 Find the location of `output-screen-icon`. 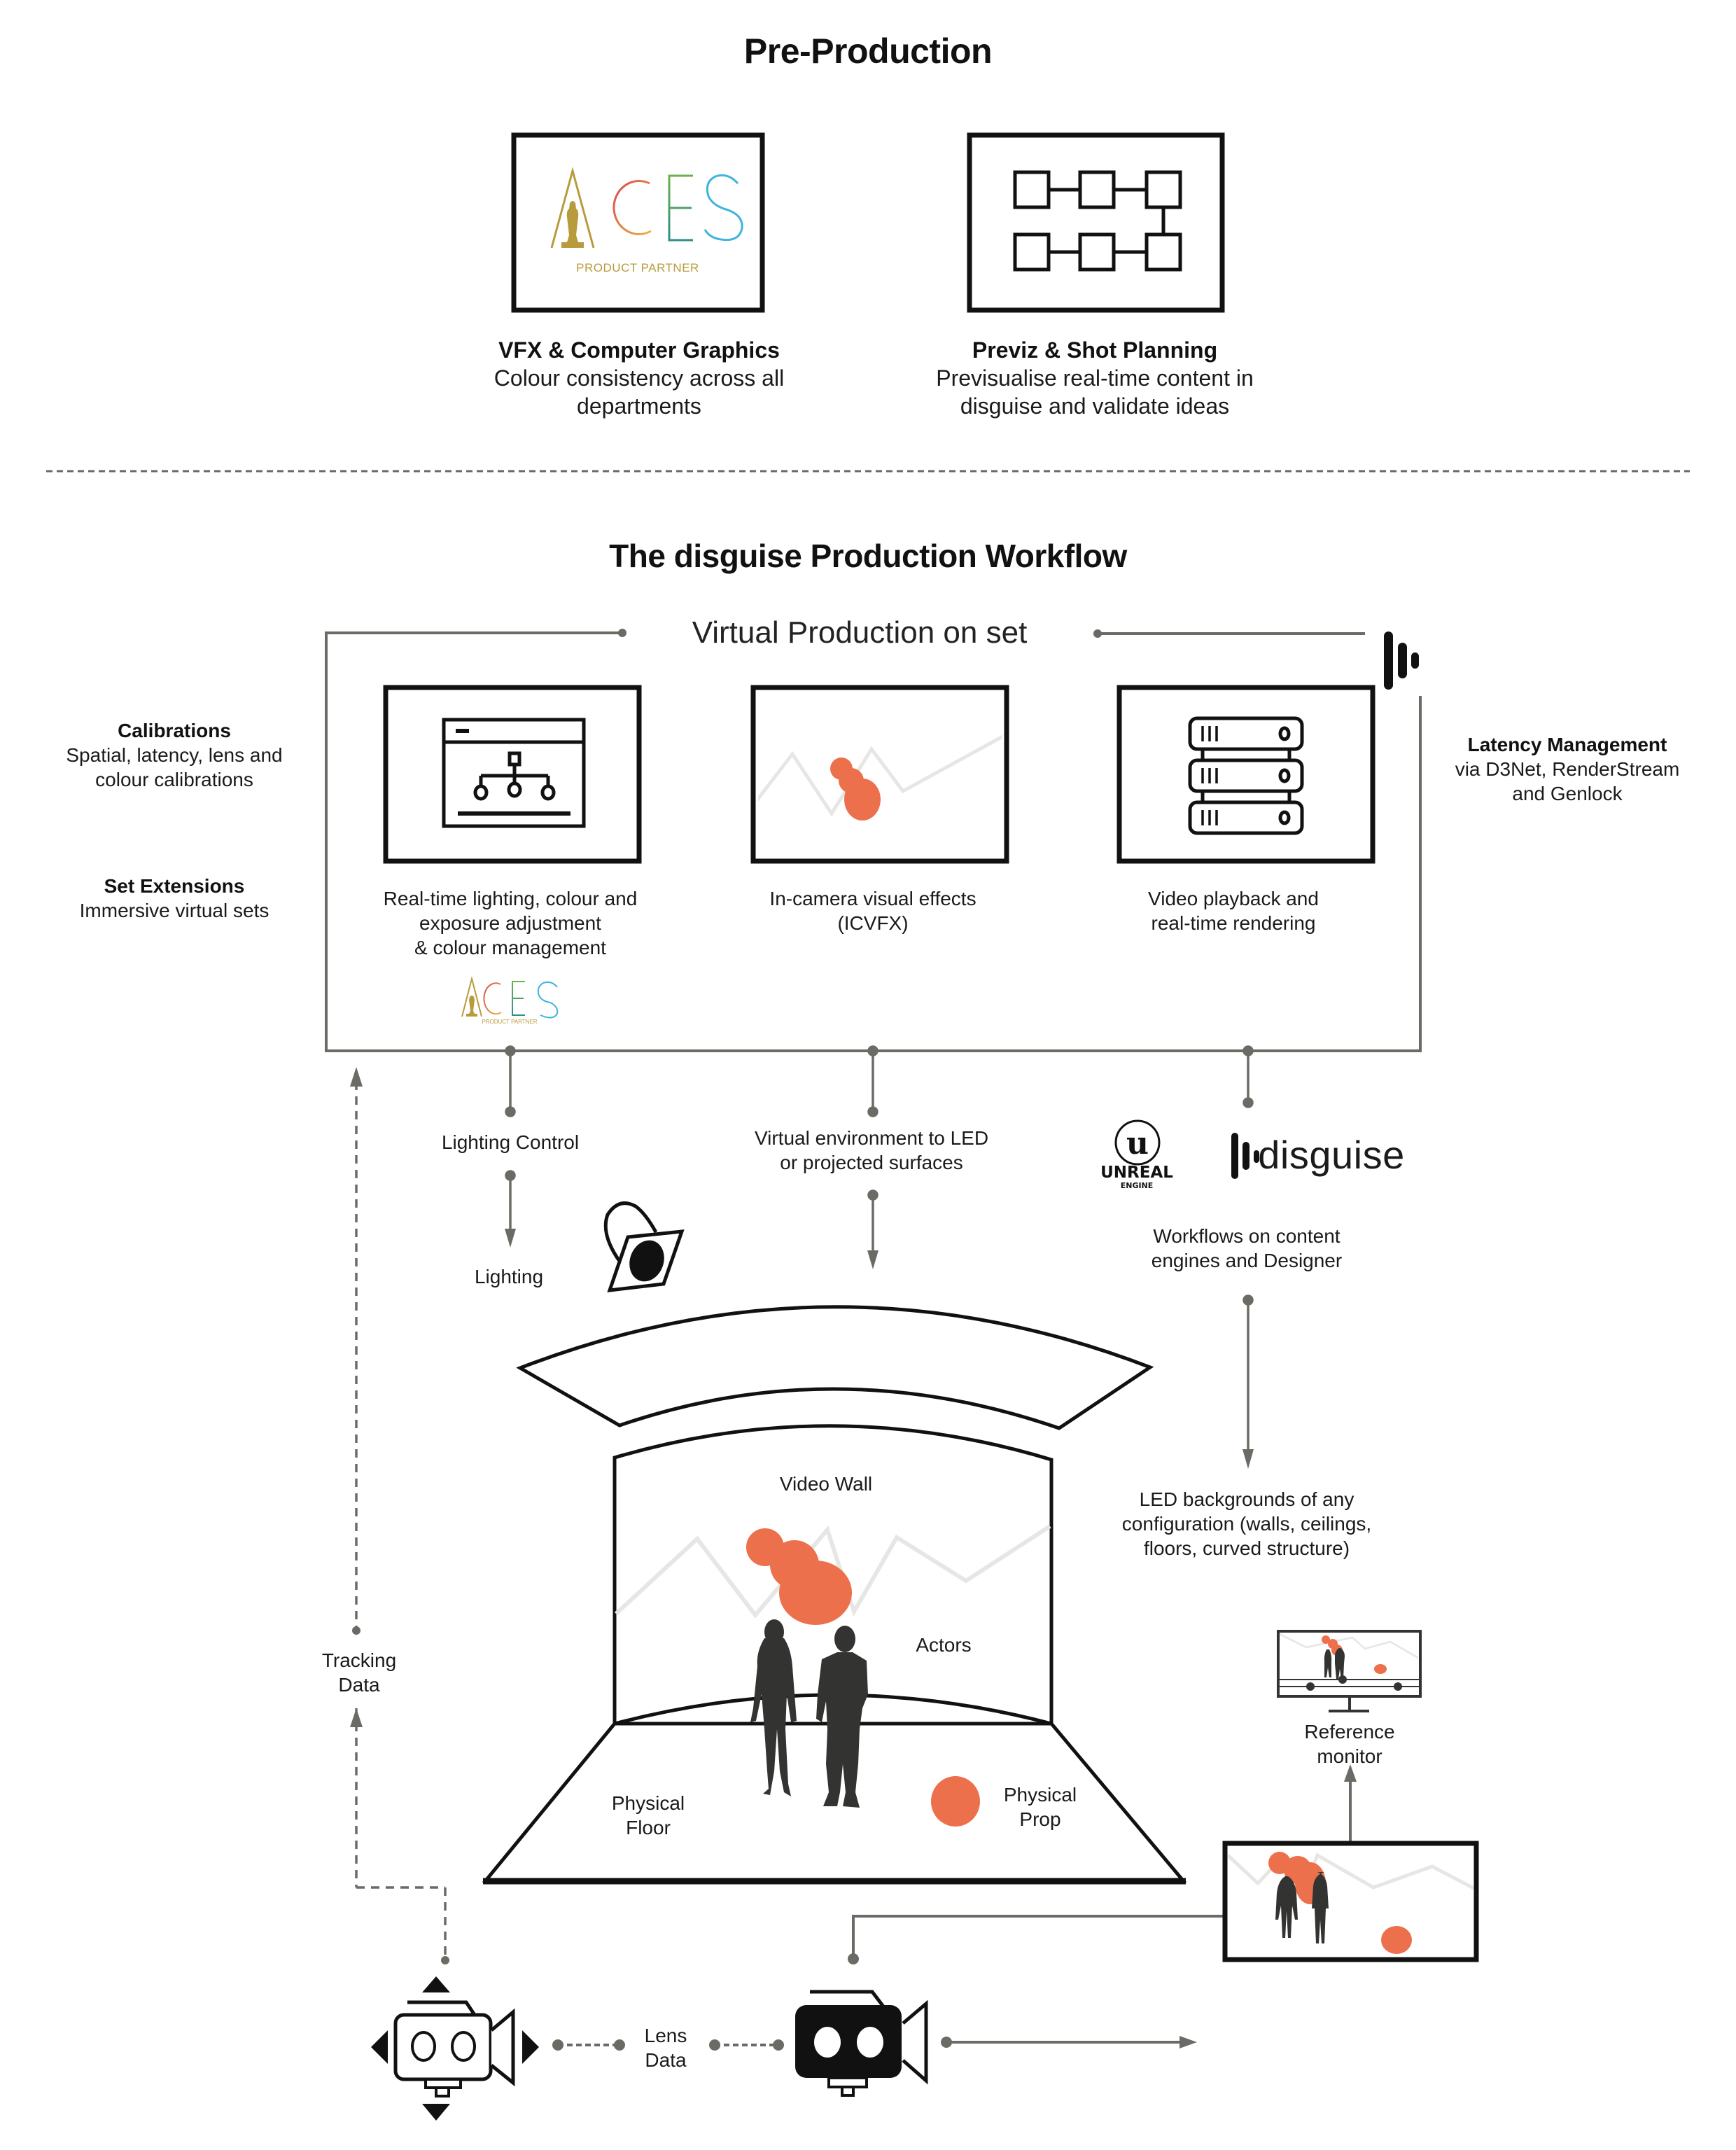

output-screen-icon is located at coordinates (1350, 1901).